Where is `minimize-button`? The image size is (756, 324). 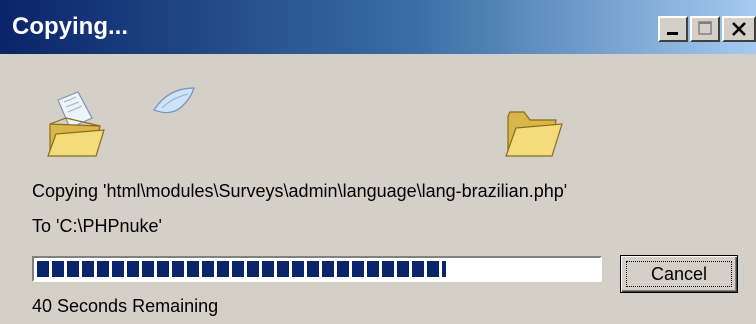
minimize-button is located at coordinates (673, 29).